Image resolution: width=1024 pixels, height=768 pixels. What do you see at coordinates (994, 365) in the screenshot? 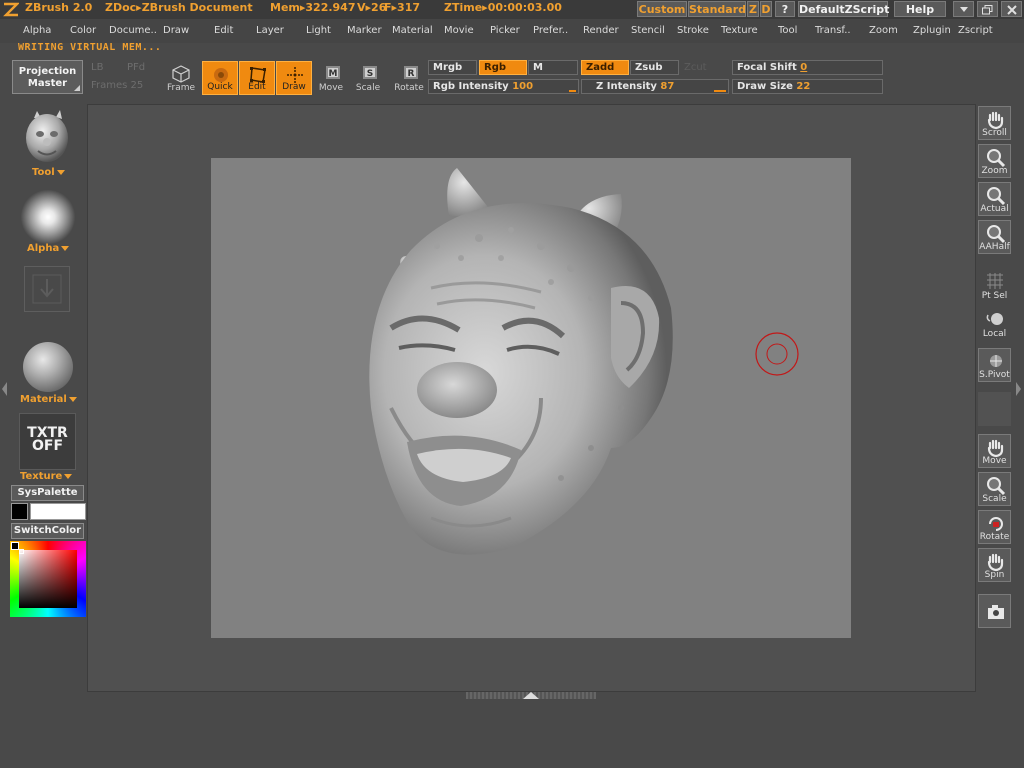
I see `spivot-button: S.Pivot` at bounding box center [994, 365].